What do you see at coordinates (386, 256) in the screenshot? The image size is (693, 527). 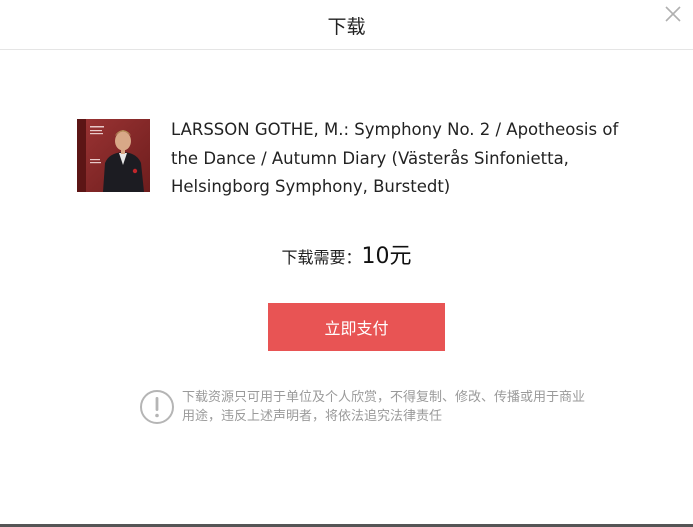 I see `price-value: 10元` at bounding box center [386, 256].